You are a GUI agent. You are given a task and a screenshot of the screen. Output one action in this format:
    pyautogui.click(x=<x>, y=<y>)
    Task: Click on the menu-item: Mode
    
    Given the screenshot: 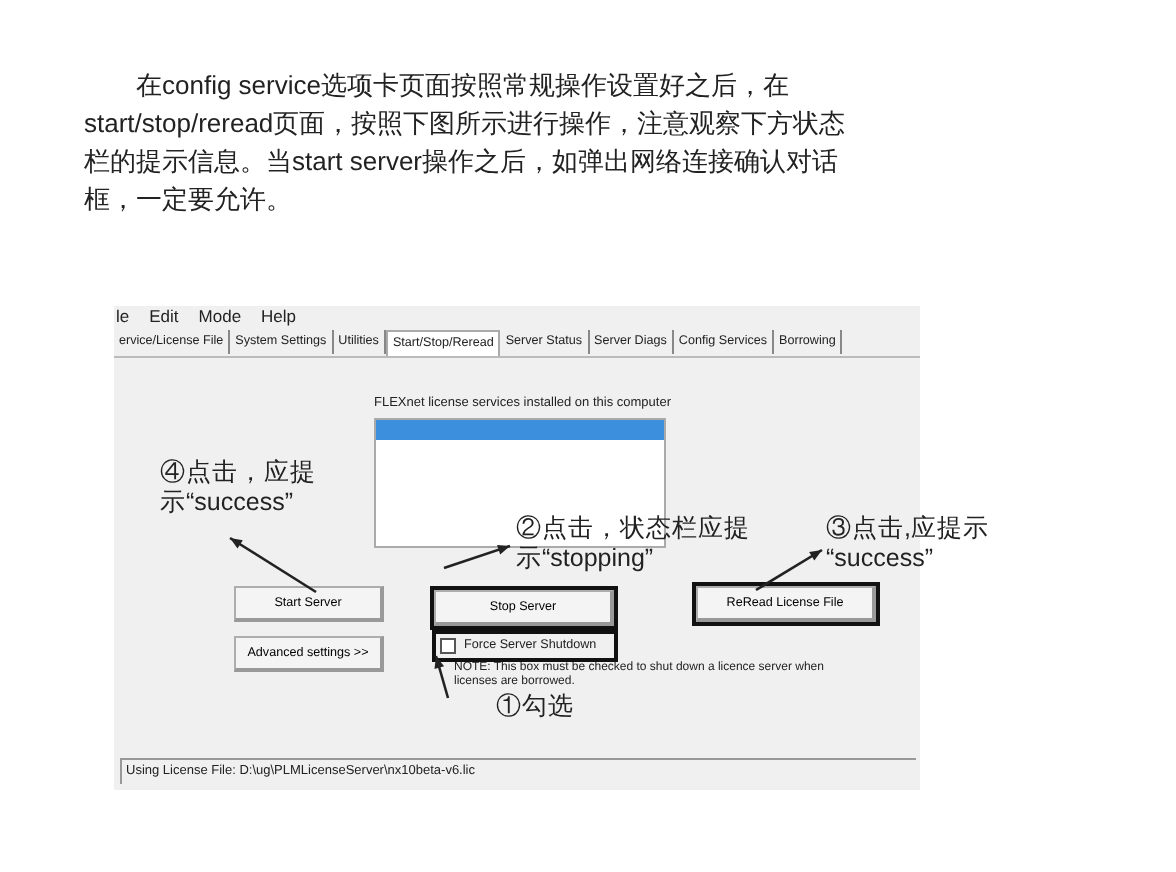 What is the action you would take?
    pyautogui.click(x=220, y=317)
    